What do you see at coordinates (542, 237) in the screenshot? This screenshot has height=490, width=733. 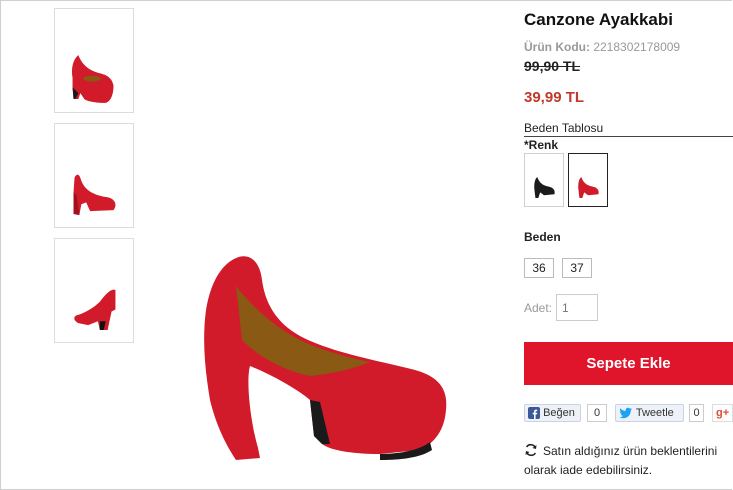 I see `size-label: Beden` at bounding box center [542, 237].